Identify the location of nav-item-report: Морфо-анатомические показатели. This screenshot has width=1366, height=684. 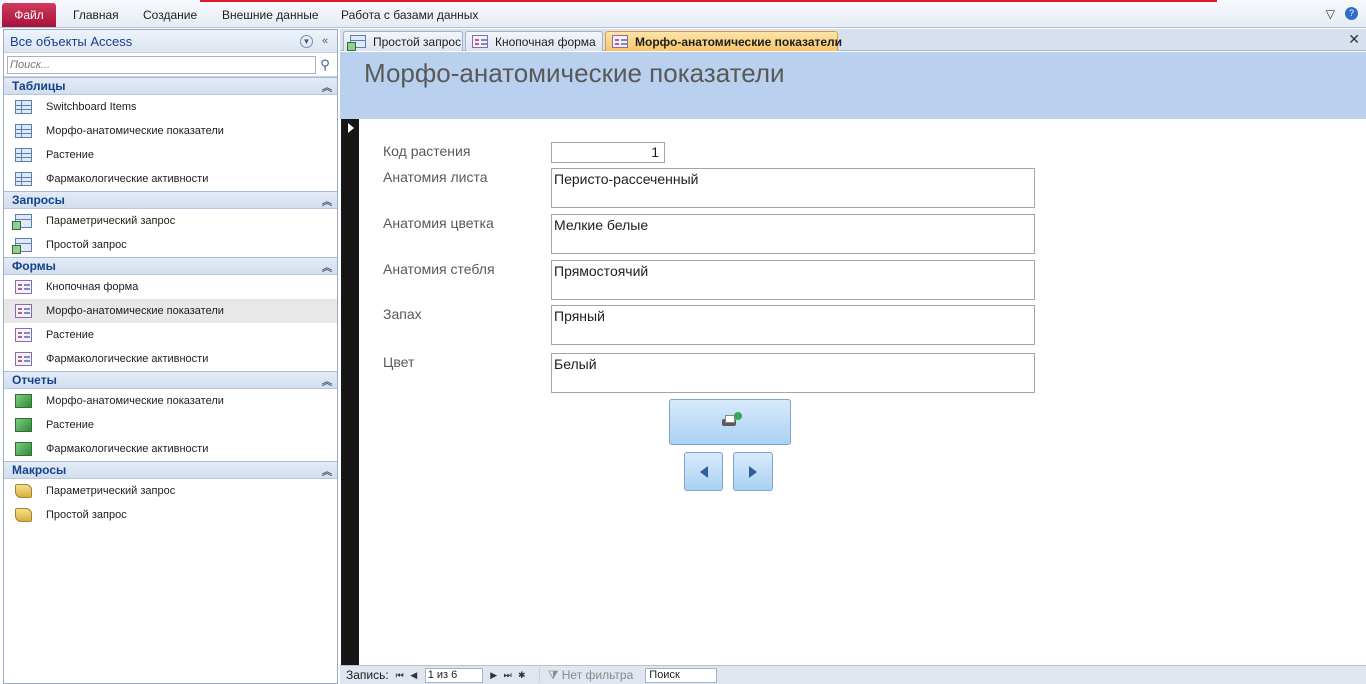
(170, 401).